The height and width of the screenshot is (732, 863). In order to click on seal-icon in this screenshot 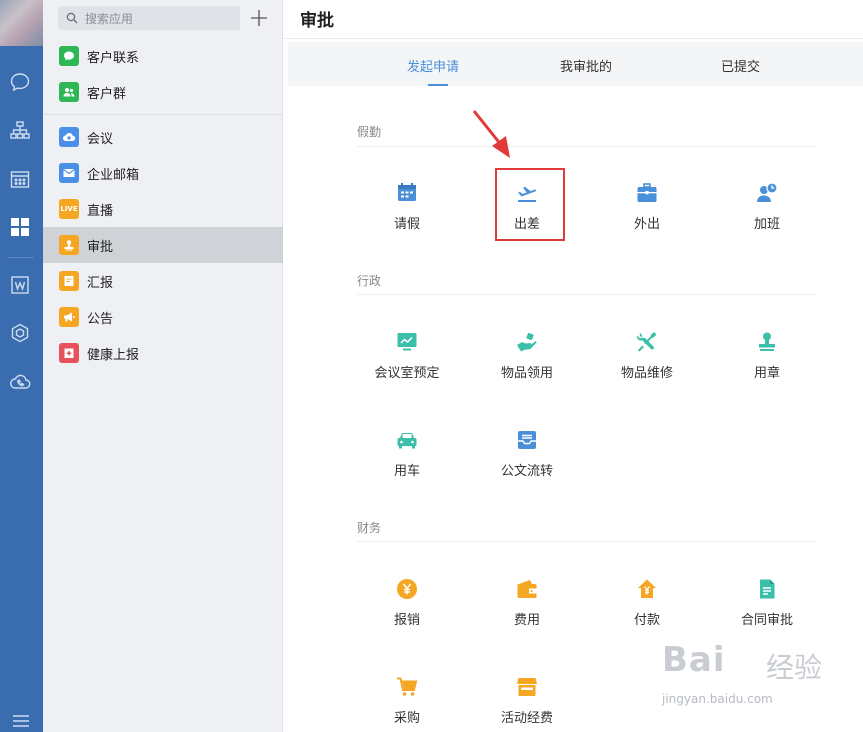, I will do `click(767, 342)`.